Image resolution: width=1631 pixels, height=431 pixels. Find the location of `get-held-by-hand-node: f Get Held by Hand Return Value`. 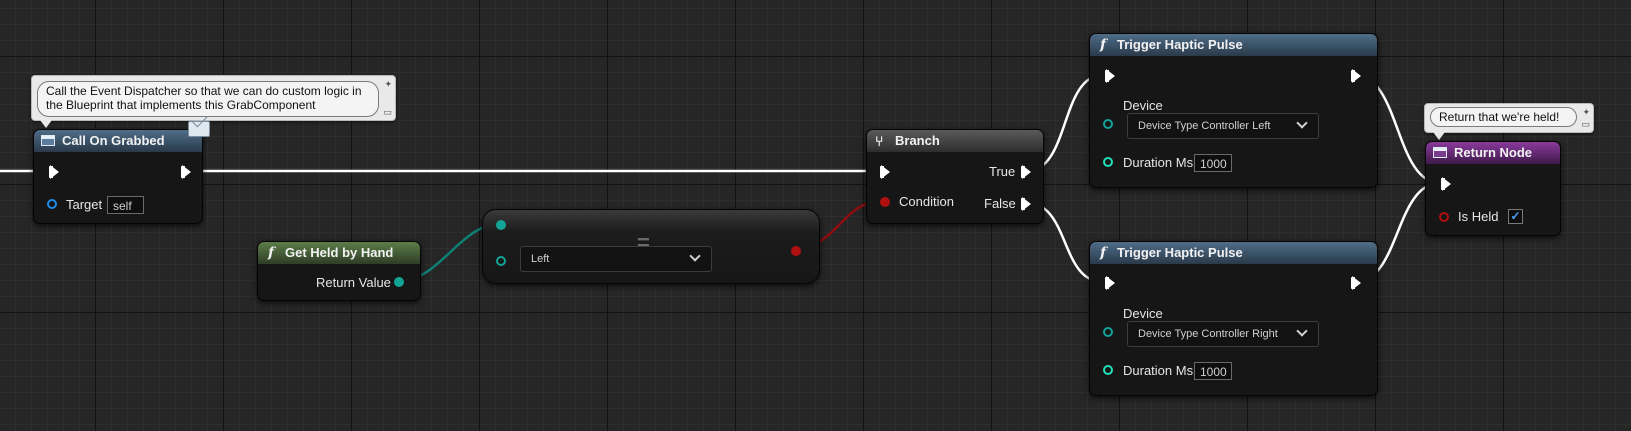

get-held-by-hand-node: f Get Held by Hand Return Value is located at coordinates (339, 271).